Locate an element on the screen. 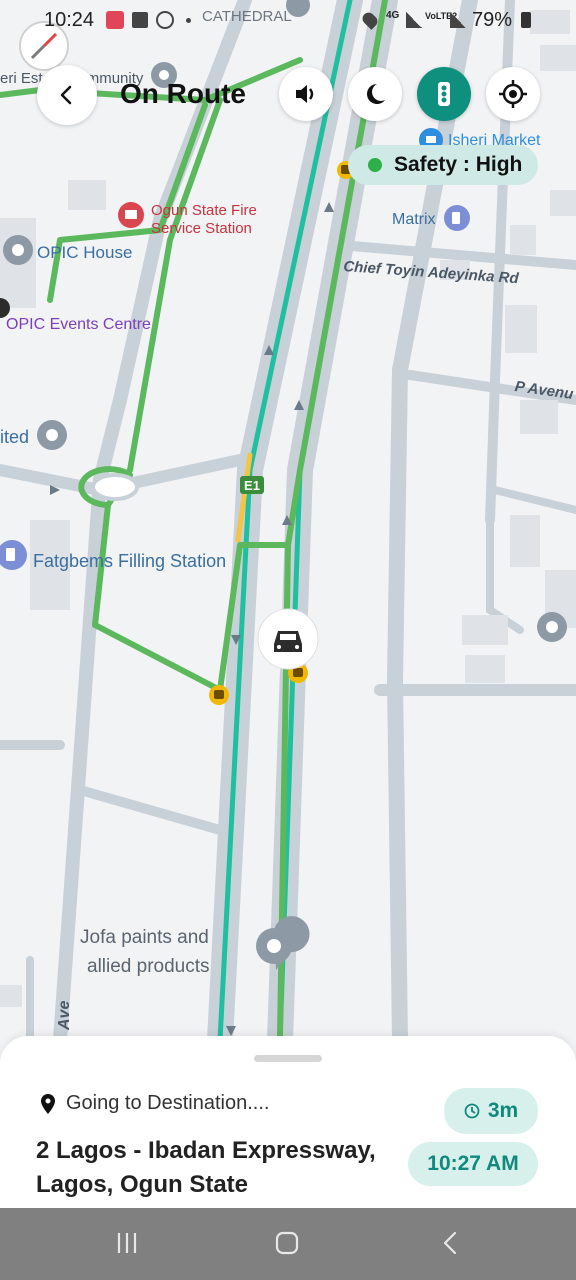 Image resolution: width=576 pixels, height=1280 pixels. back-button is located at coordinates (67, 95).